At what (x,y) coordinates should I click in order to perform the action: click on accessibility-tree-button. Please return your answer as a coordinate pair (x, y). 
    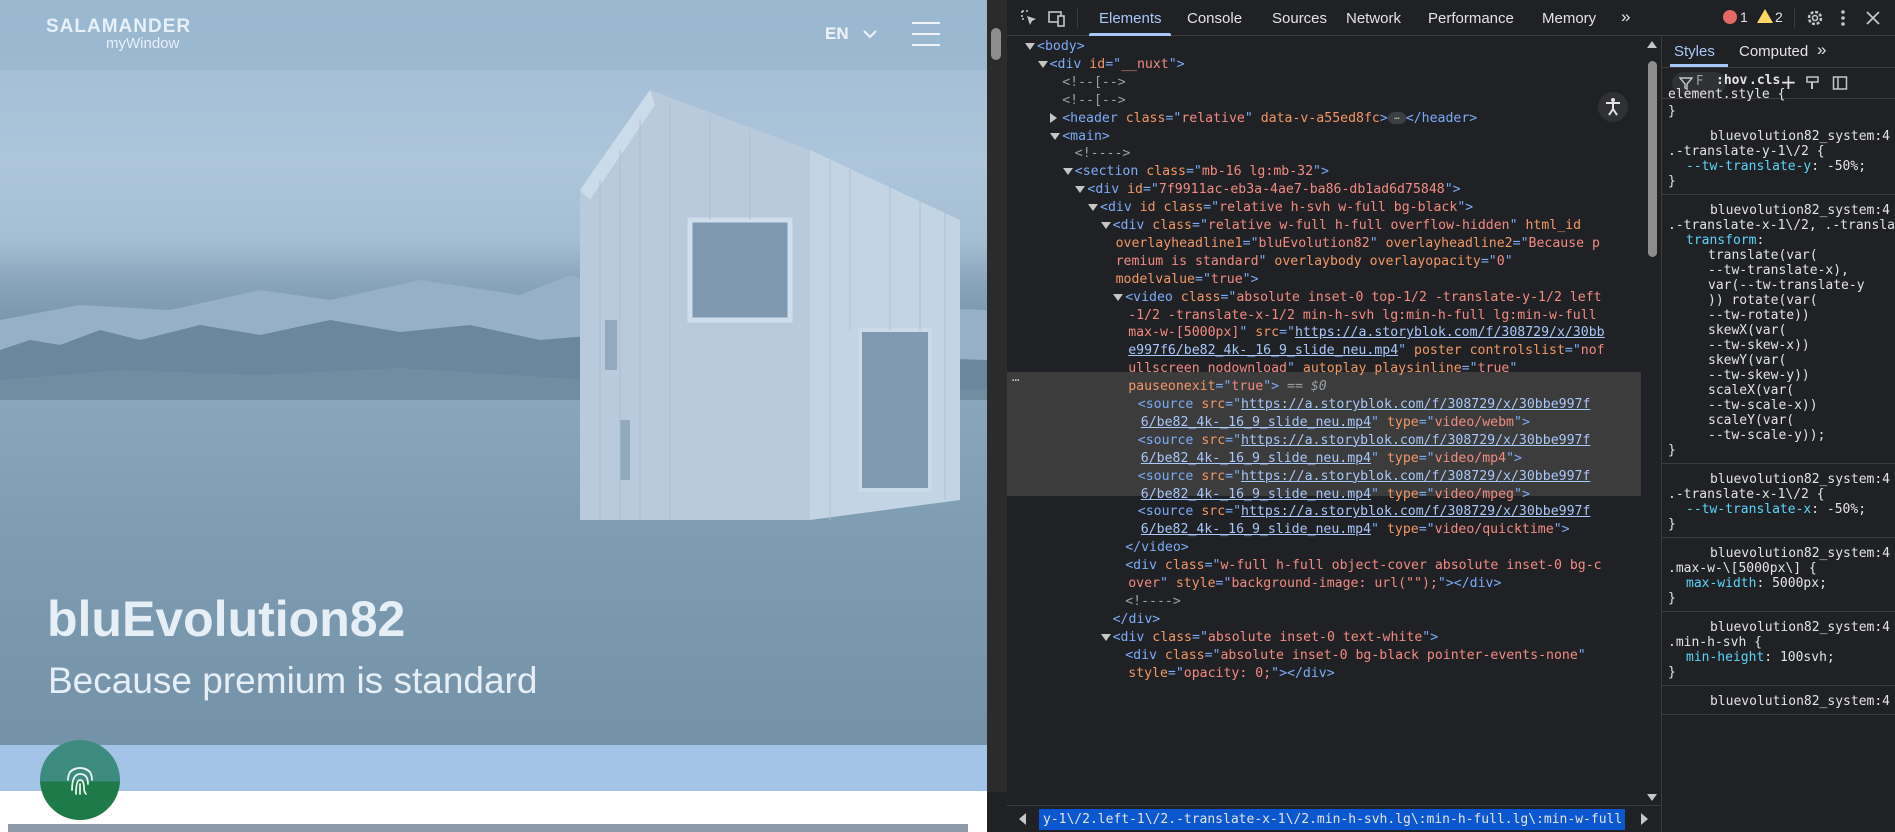
    Looking at the image, I should click on (1613, 107).